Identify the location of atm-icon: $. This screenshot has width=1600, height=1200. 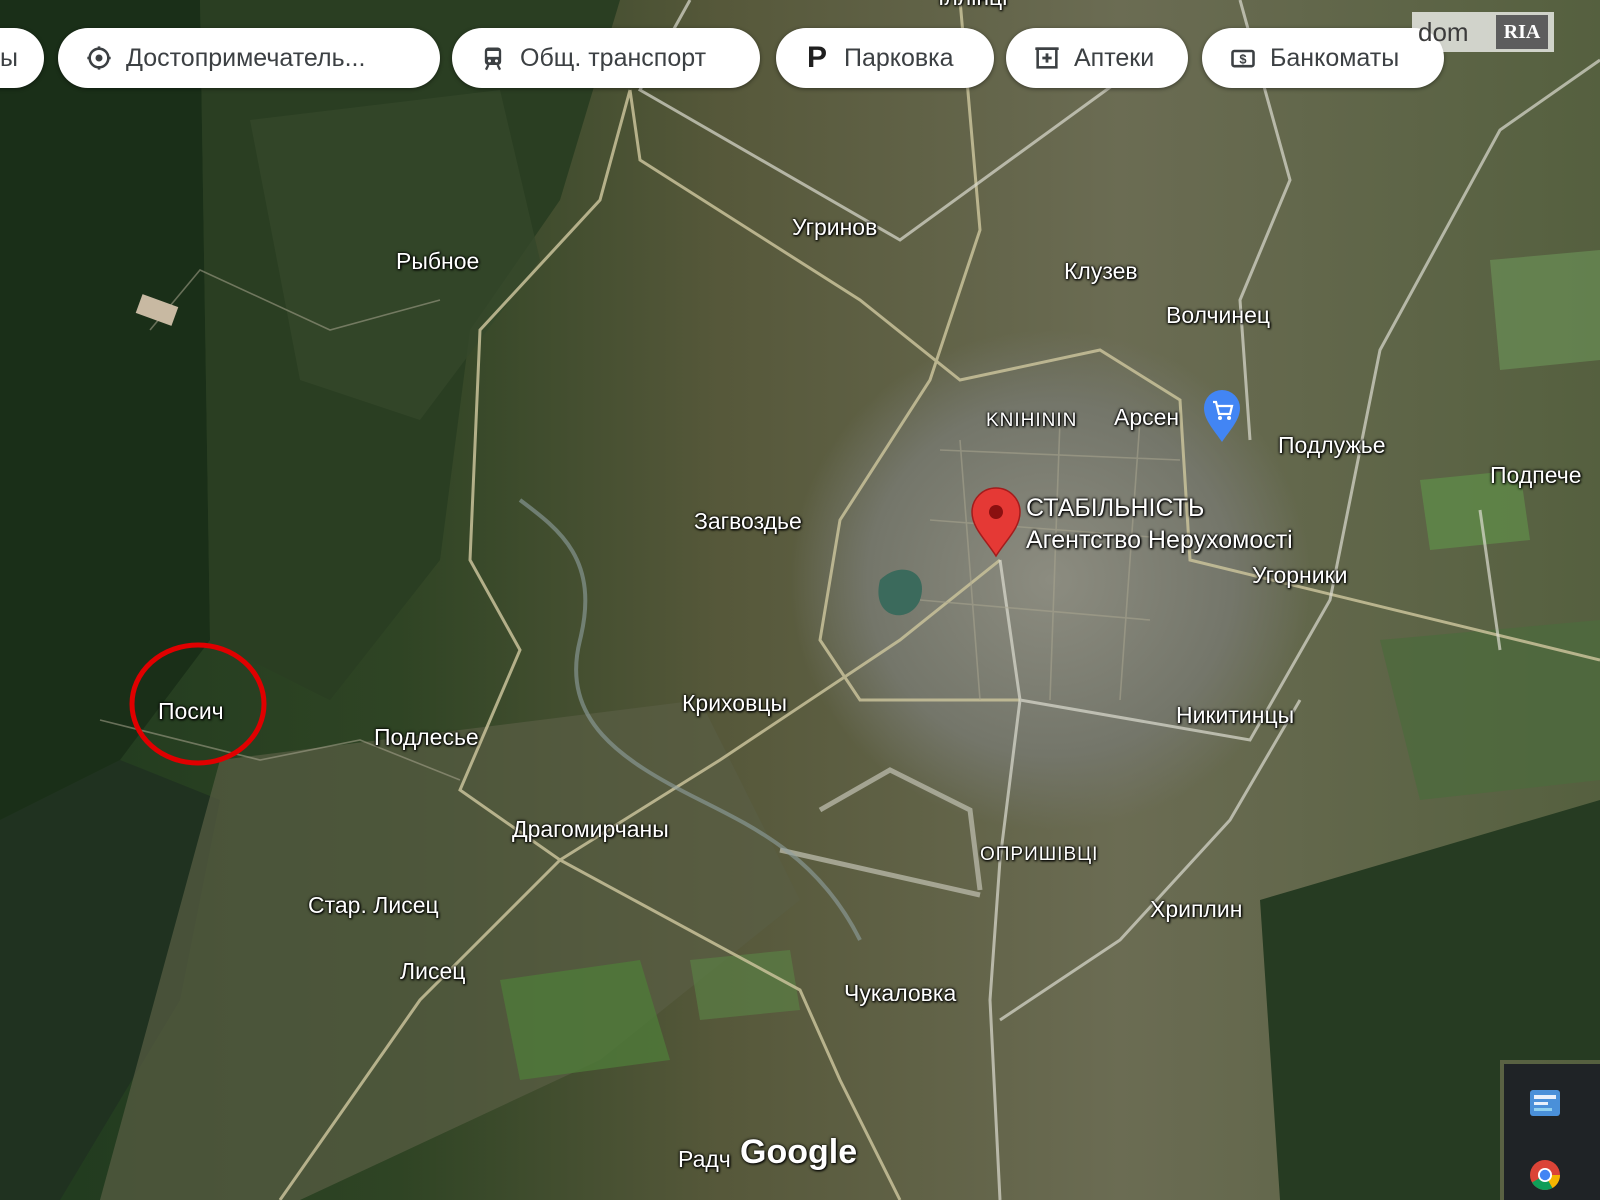
(1243, 58).